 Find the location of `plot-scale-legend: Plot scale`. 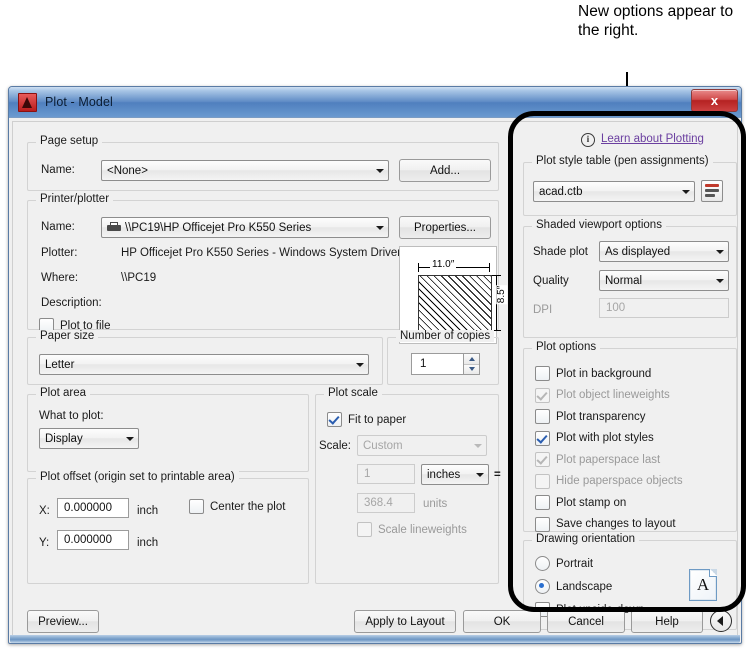

plot-scale-legend: Plot scale is located at coordinates (353, 393).